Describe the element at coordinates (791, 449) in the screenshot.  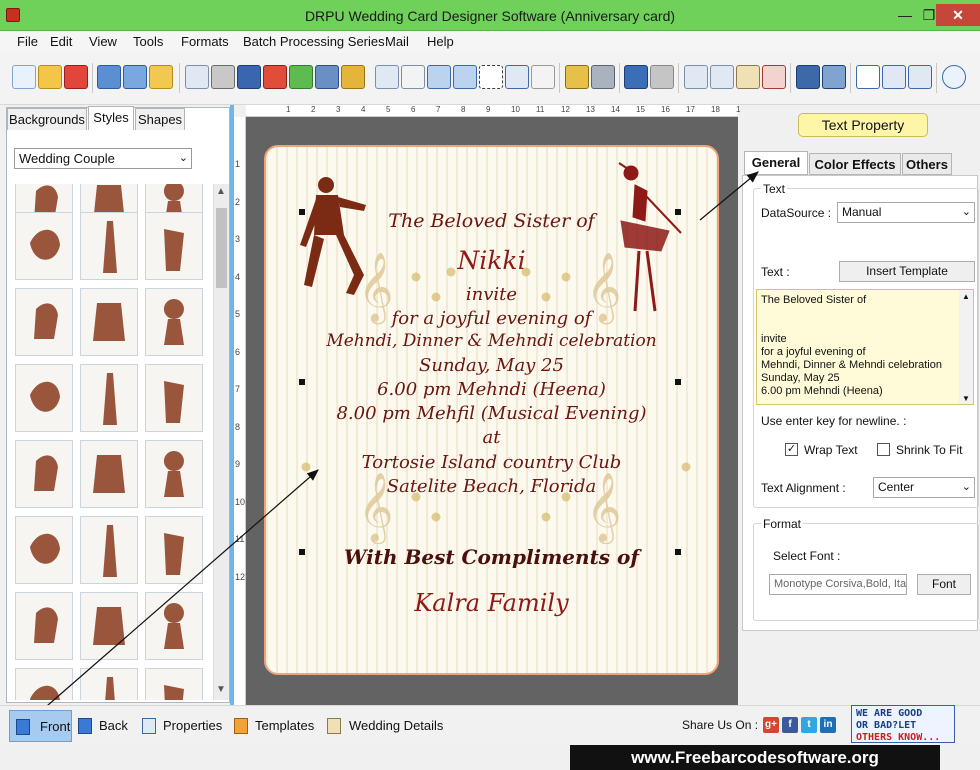
I see `wrap-text-checkbox: ✓` at that location.